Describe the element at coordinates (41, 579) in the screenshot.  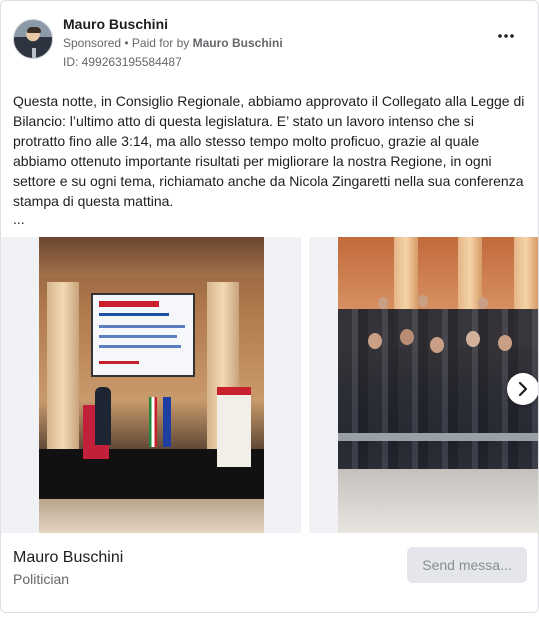
I see `page-category: Politician` at that location.